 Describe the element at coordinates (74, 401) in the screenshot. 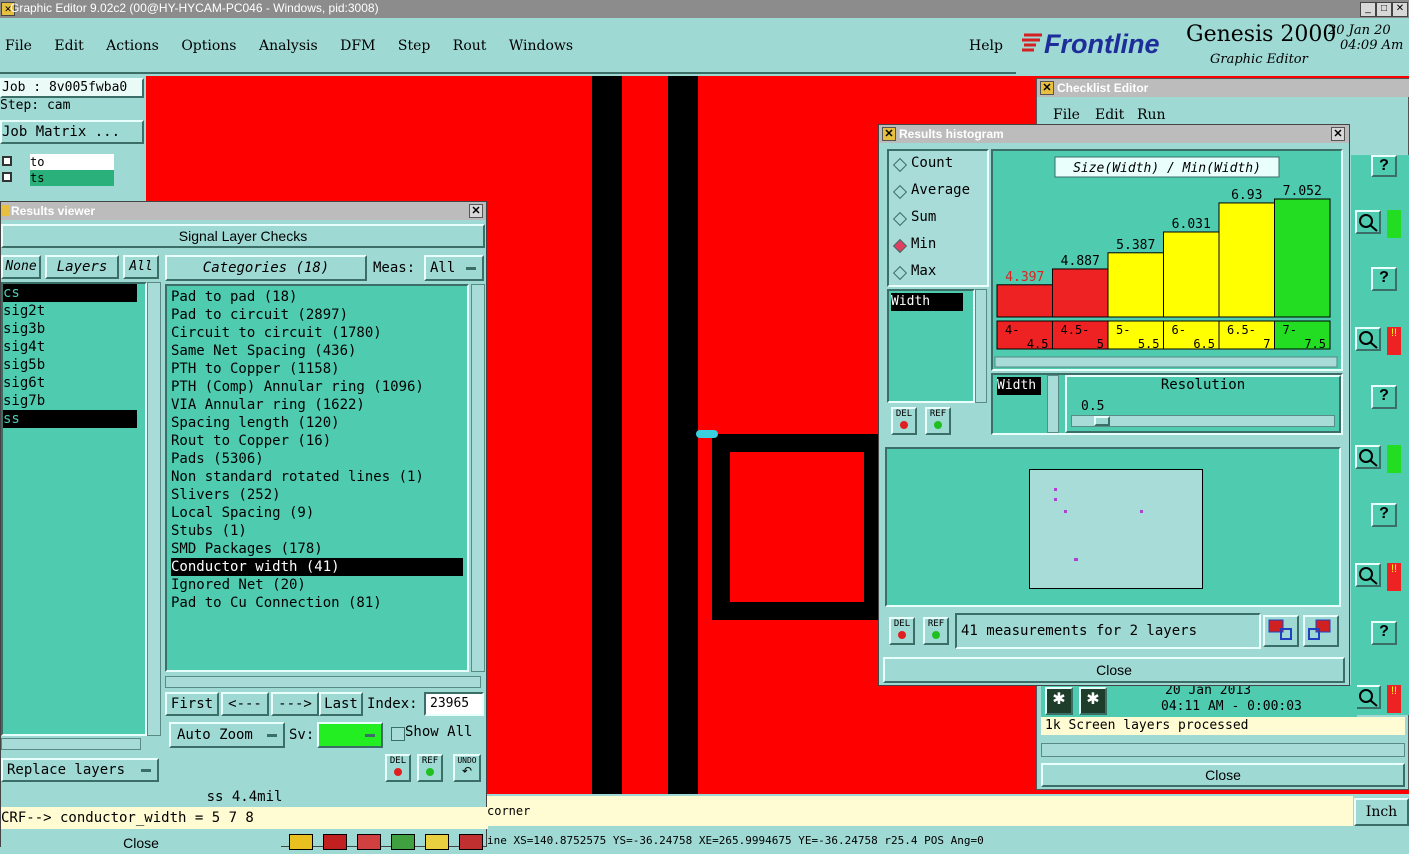

I see `layer-list-item: sig7b` at that location.